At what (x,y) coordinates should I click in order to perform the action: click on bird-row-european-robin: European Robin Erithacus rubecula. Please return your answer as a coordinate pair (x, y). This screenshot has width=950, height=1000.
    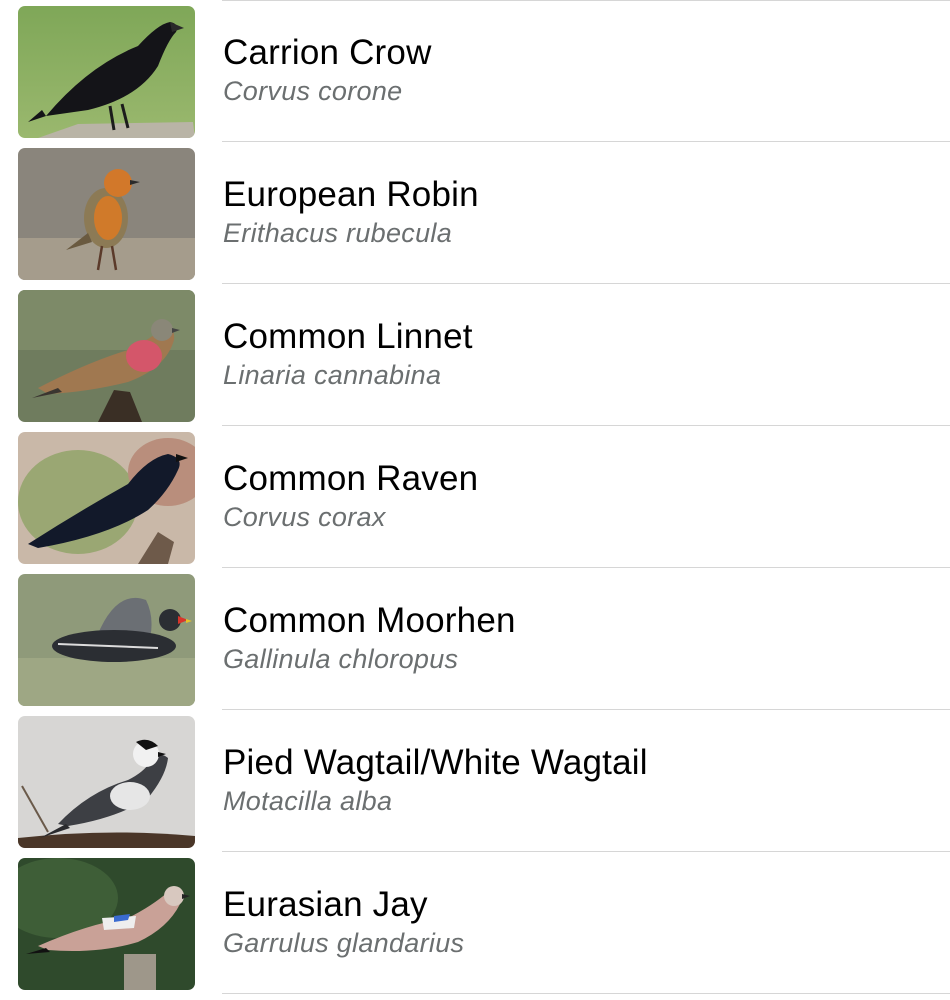
    Looking at the image, I should click on (475, 213).